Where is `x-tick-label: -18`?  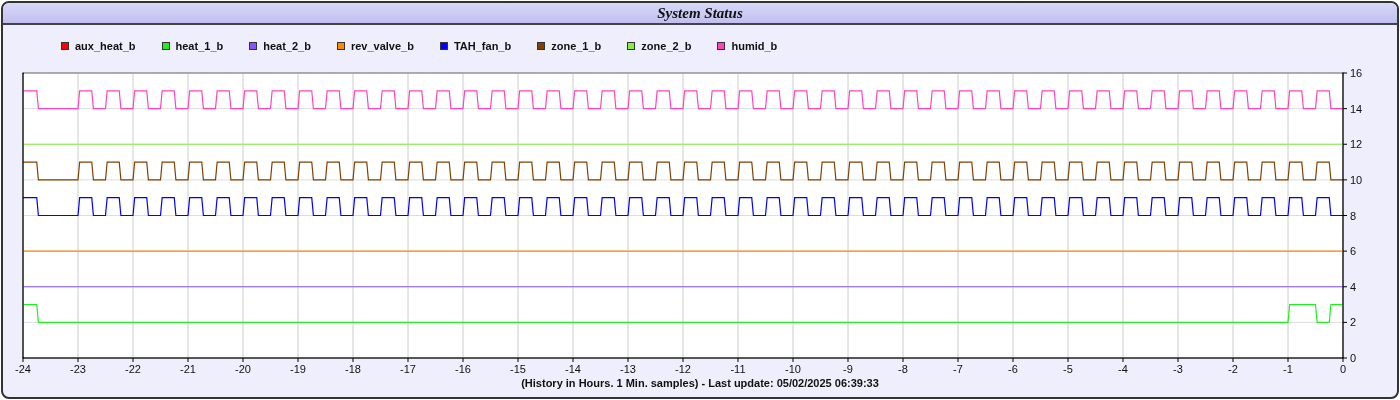 x-tick-label: -18 is located at coordinates (353, 369).